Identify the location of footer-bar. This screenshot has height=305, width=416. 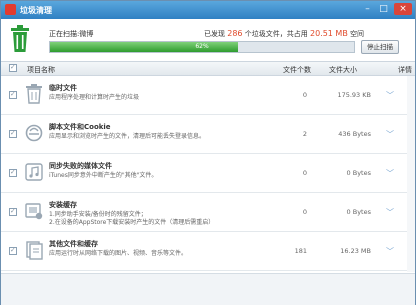
(208, 289).